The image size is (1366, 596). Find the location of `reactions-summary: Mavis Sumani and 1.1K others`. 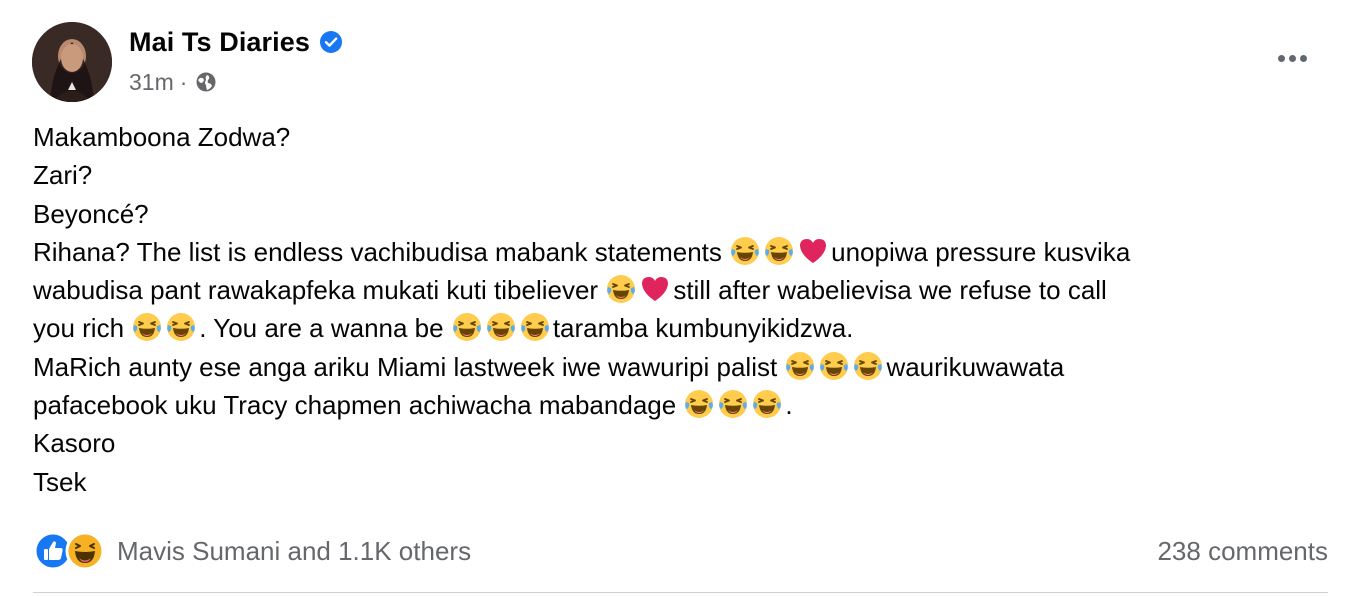

reactions-summary: Mavis Sumani and 1.1K others is located at coordinates (252, 551).